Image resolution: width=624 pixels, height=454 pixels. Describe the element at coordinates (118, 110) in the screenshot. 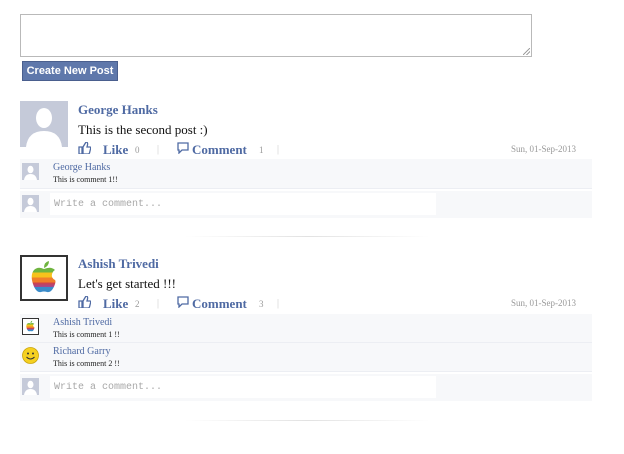

I see `post-author: George Hanks` at that location.